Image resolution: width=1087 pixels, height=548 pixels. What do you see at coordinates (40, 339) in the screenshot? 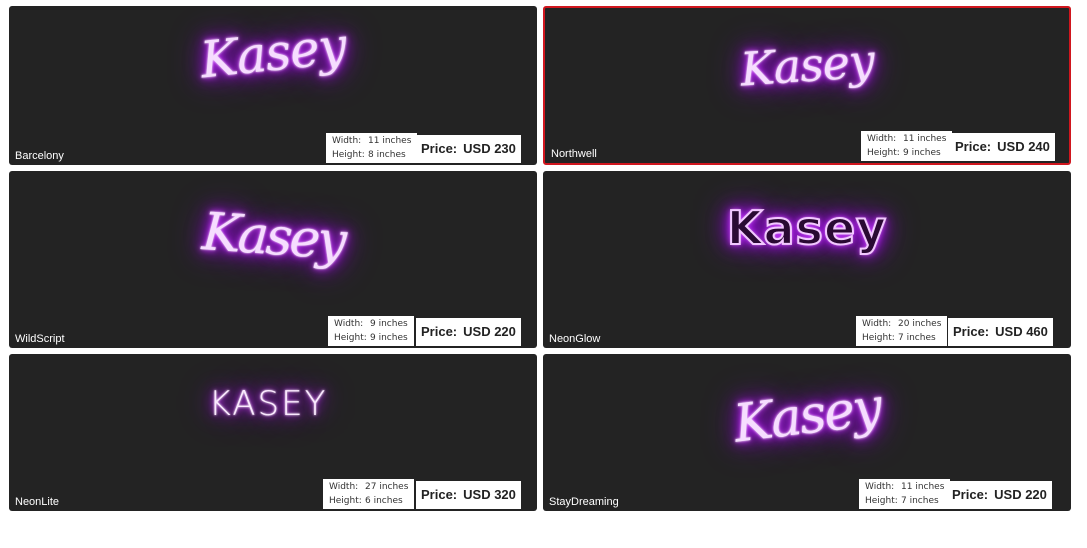
I see `font-style-name: WildScript` at bounding box center [40, 339].